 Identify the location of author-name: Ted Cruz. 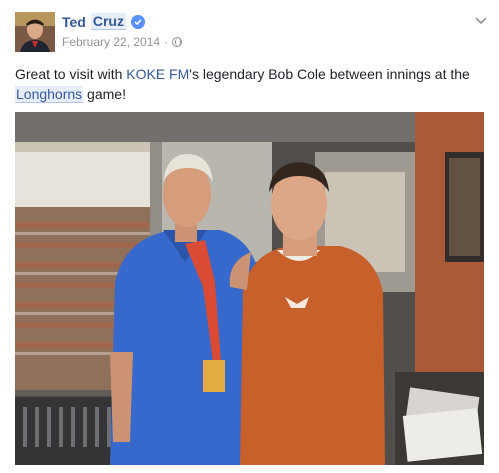
(103, 21).